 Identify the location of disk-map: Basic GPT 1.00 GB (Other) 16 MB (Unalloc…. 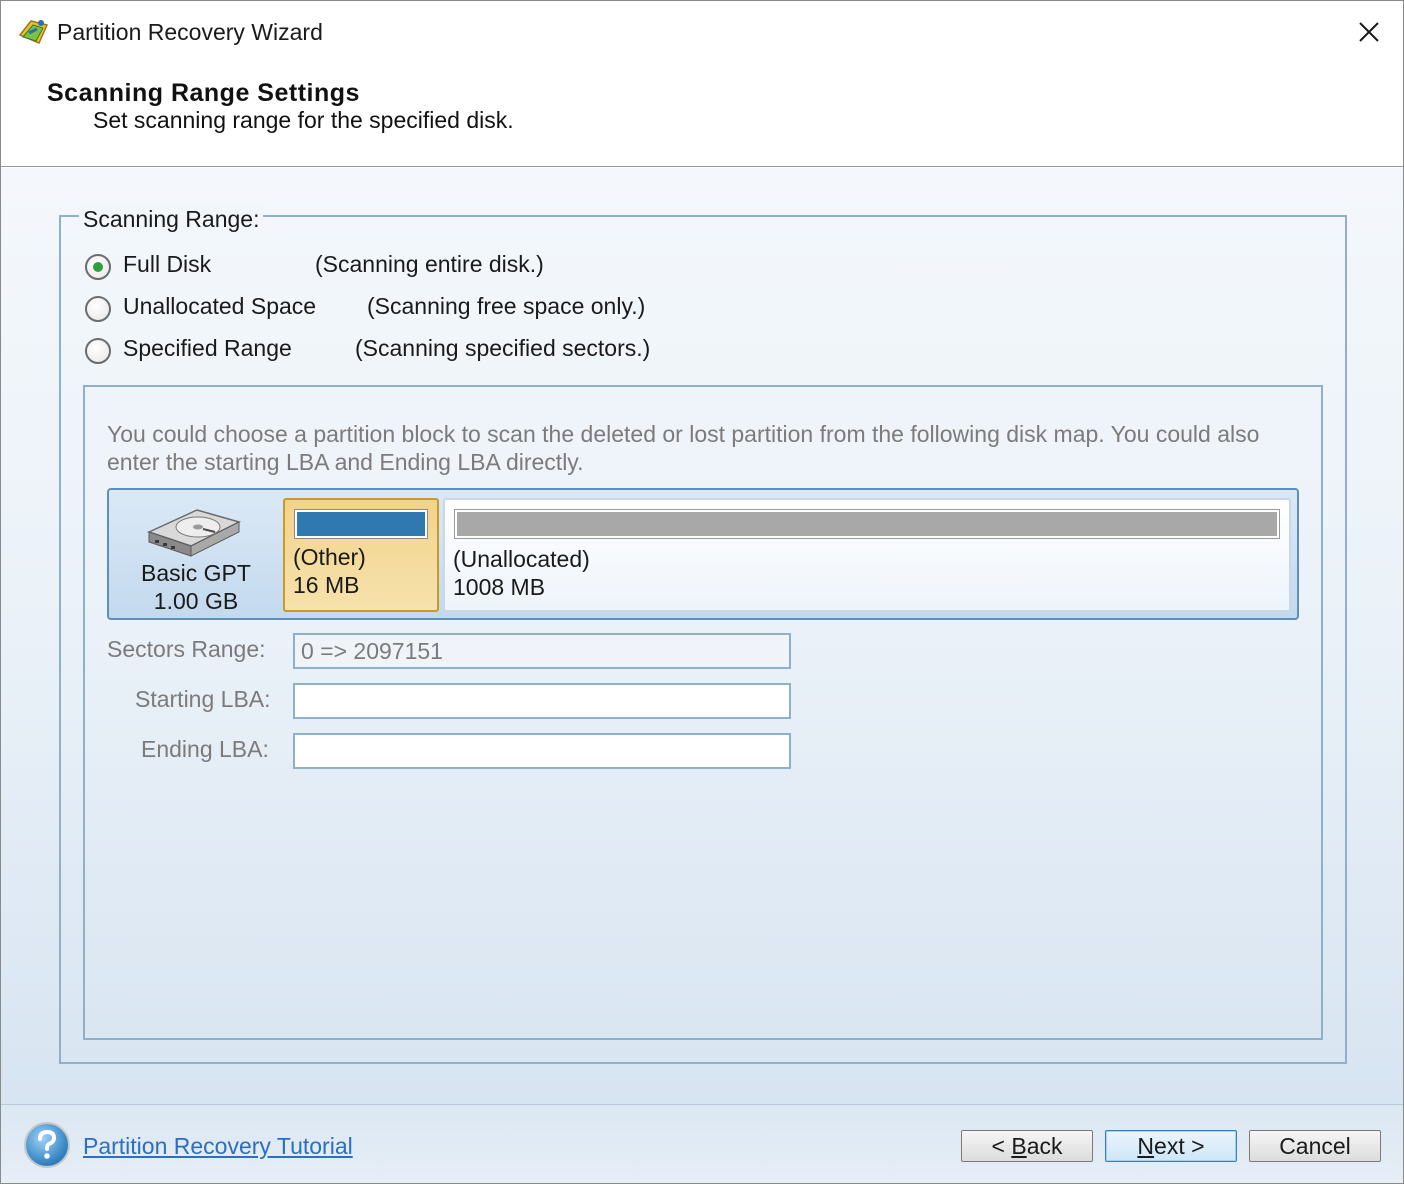
(703, 554).